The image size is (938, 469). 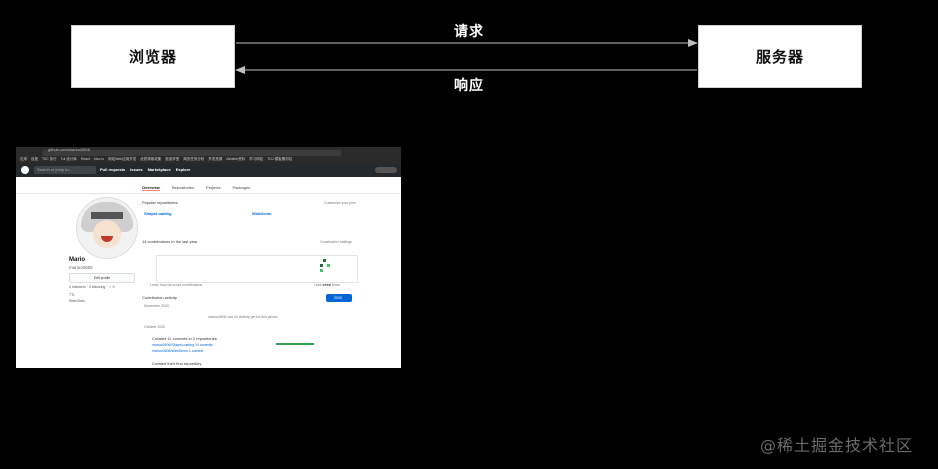 I want to click on bookmark: TGJ 模板素材站, so click(x=279, y=159).